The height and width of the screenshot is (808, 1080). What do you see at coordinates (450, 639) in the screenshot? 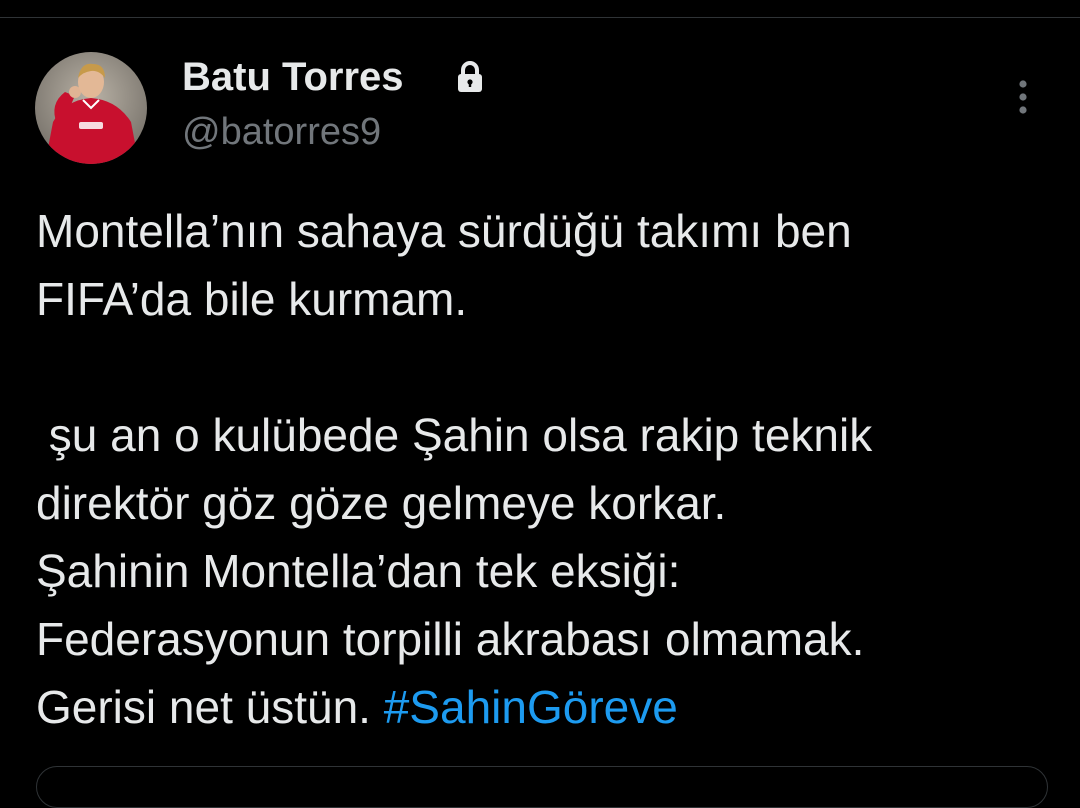
I see `tweet-text-line: Federasyonun torpilli akrabası olmamak.` at bounding box center [450, 639].